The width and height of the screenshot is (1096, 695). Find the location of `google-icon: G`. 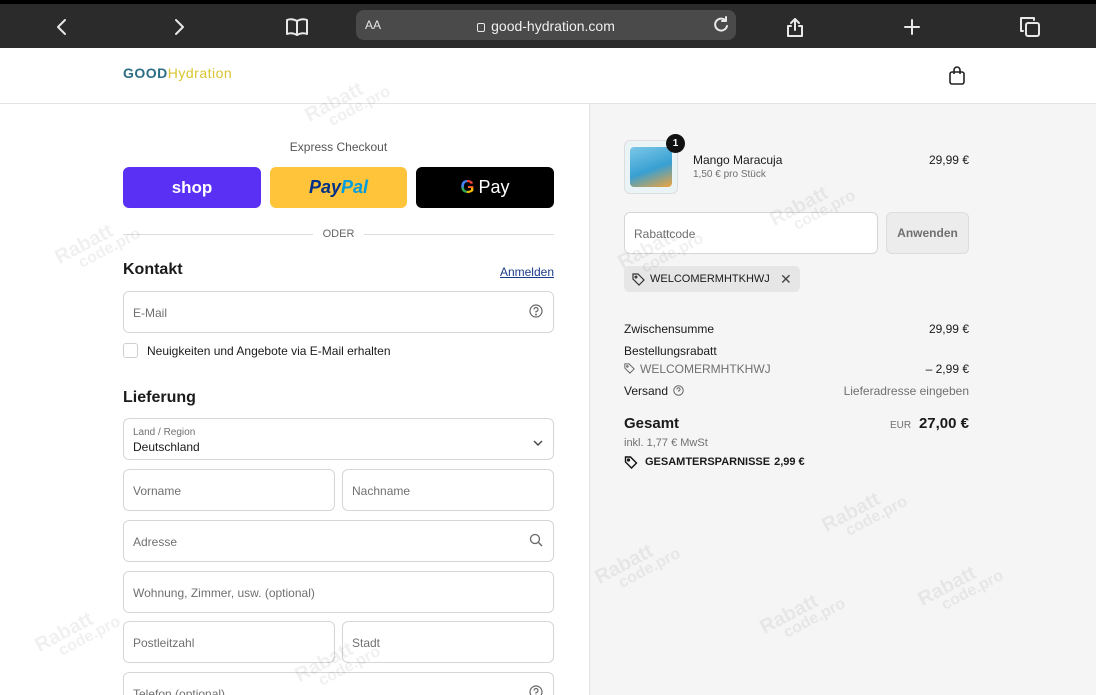

google-icon: G is located at coordinates (467, 187).